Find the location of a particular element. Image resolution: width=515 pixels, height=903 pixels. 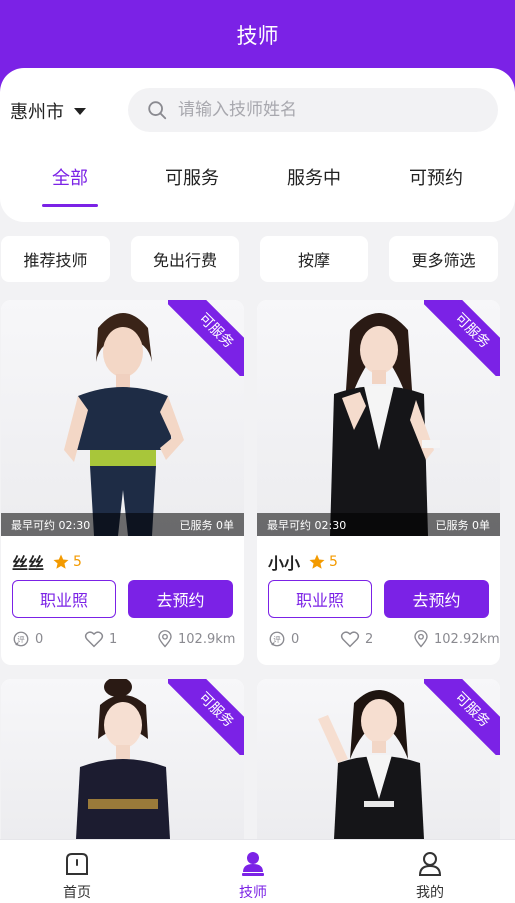

likes-stat: 1 is located at coordinates (100, 639).